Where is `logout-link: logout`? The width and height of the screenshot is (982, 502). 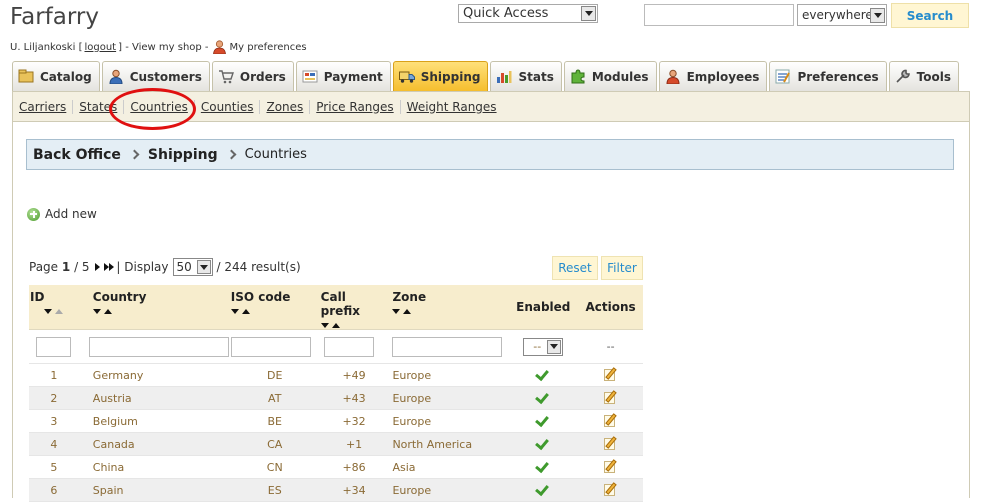 logout-link: logout is located at coordinates (100, 47).